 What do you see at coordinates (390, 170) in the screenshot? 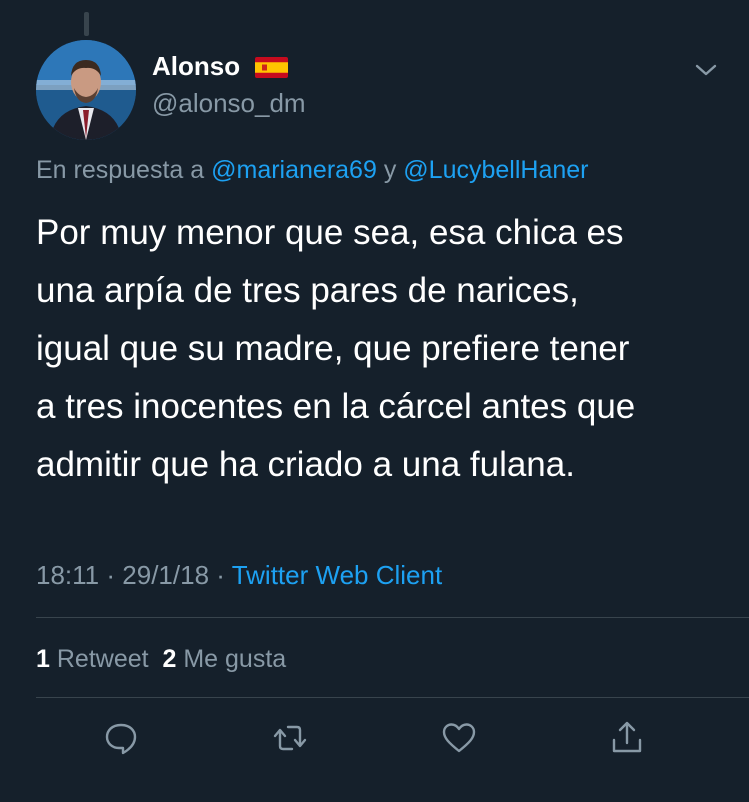
I see `reply-conjunction: y` at bounding box center [390, 170].